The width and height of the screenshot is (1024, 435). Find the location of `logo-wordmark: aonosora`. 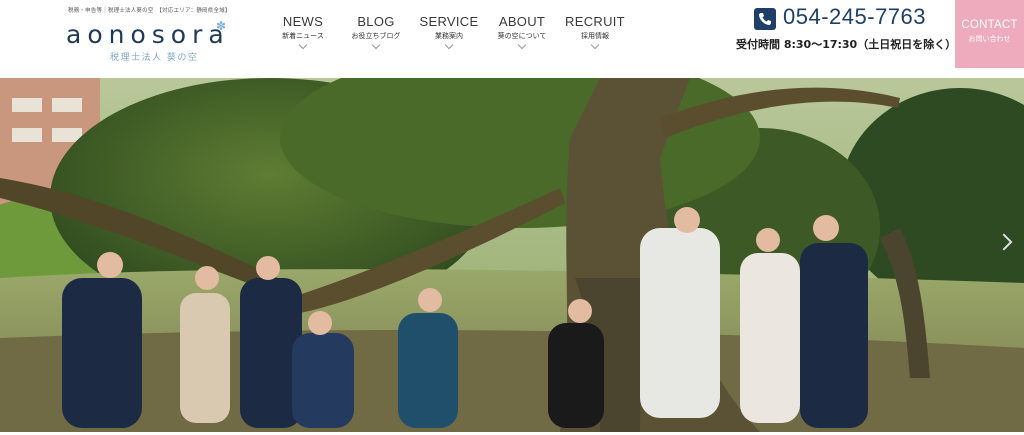

logo-wordmark: aonosora is located at coordinates (148, 34).